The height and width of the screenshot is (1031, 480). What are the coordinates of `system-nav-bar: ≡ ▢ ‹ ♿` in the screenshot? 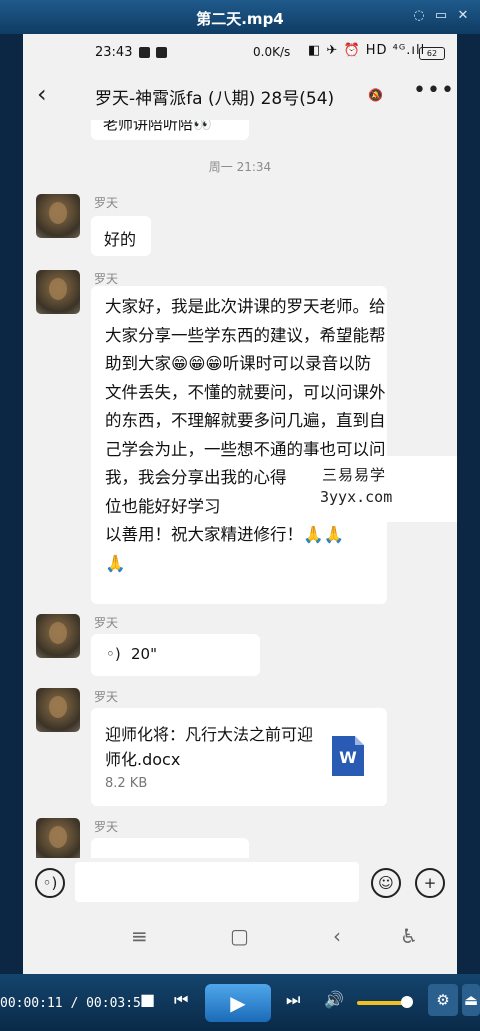 It's located at (240, 941).